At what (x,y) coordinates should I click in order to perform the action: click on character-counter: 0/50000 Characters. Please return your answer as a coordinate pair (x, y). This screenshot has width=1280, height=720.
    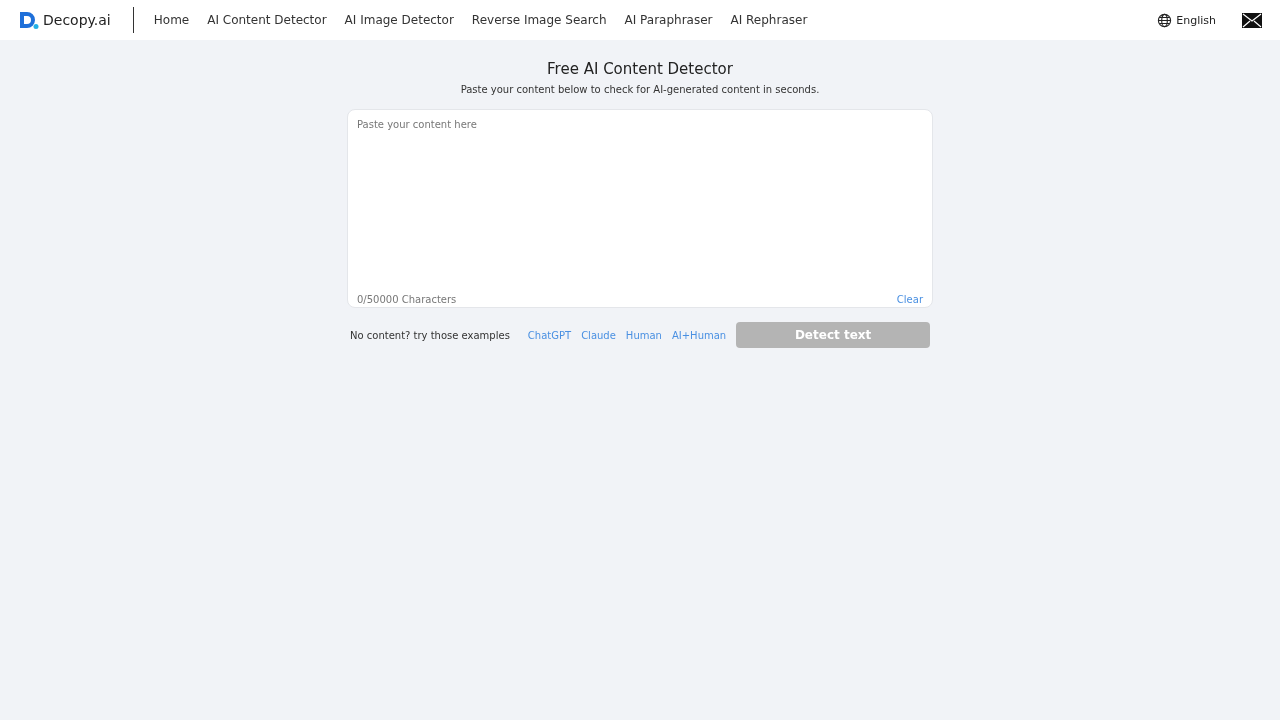
    Looking at the image, I should click on (407, 299).